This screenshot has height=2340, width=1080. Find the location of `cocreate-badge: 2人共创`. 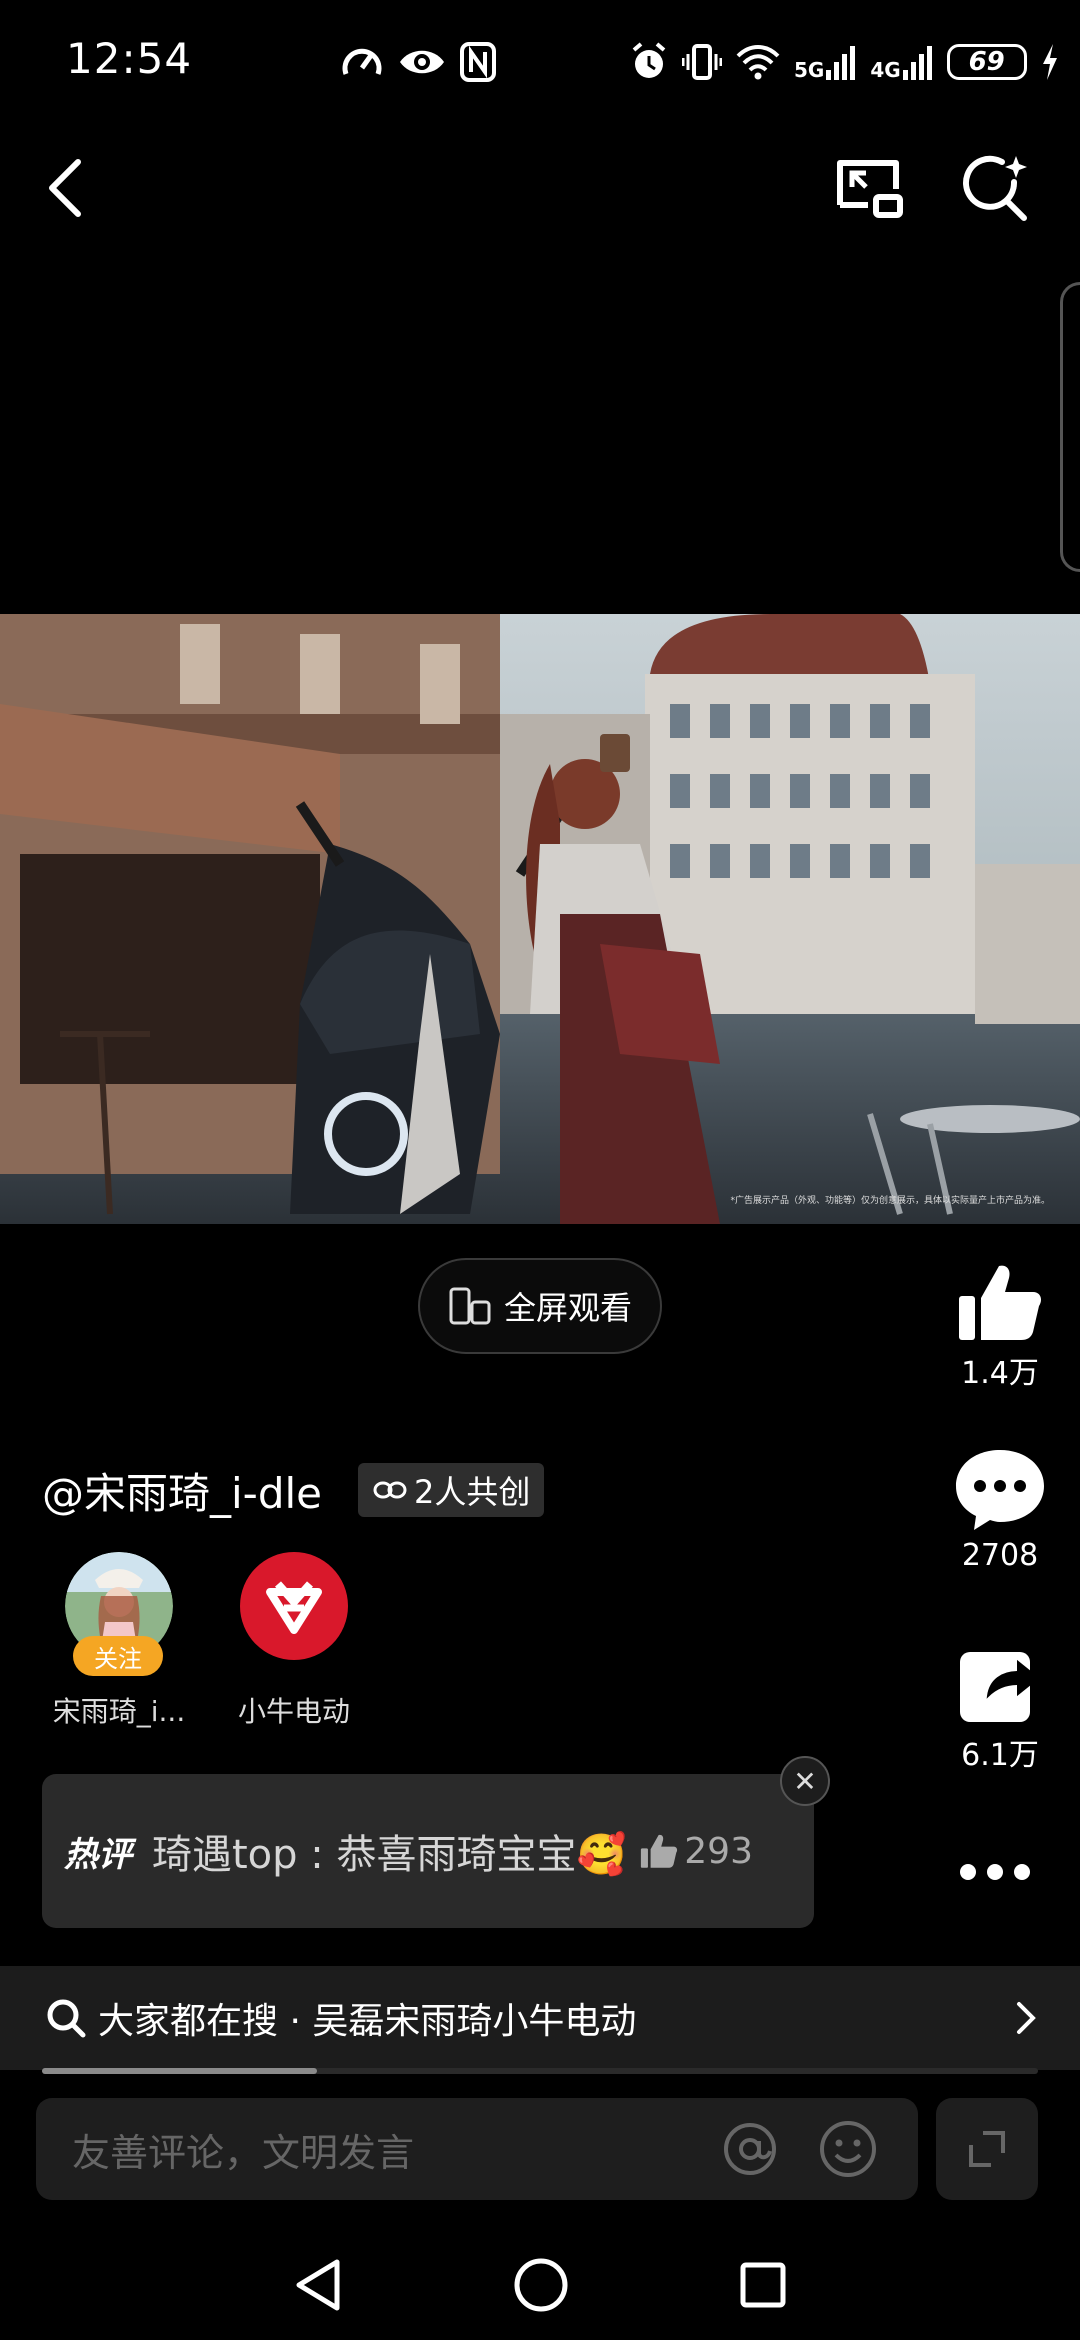

cocreate-badge: 2人共创 is located at coordinates (451, 1490).